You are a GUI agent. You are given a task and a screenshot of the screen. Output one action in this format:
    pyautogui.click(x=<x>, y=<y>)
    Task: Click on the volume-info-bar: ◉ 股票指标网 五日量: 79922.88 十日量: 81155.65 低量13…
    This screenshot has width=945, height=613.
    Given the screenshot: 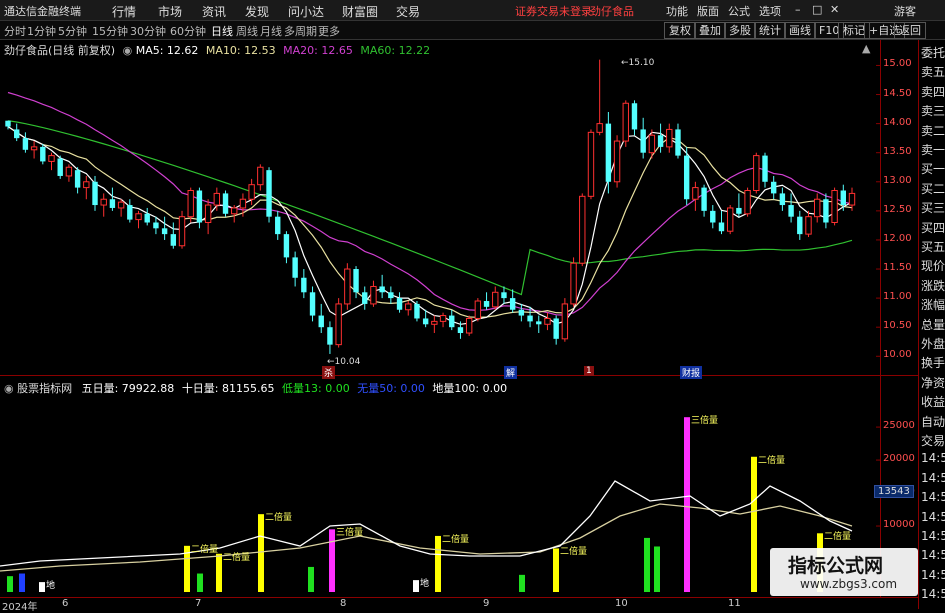 What is the action you would take?
    pyautogui.click(x=255, y=388)
    